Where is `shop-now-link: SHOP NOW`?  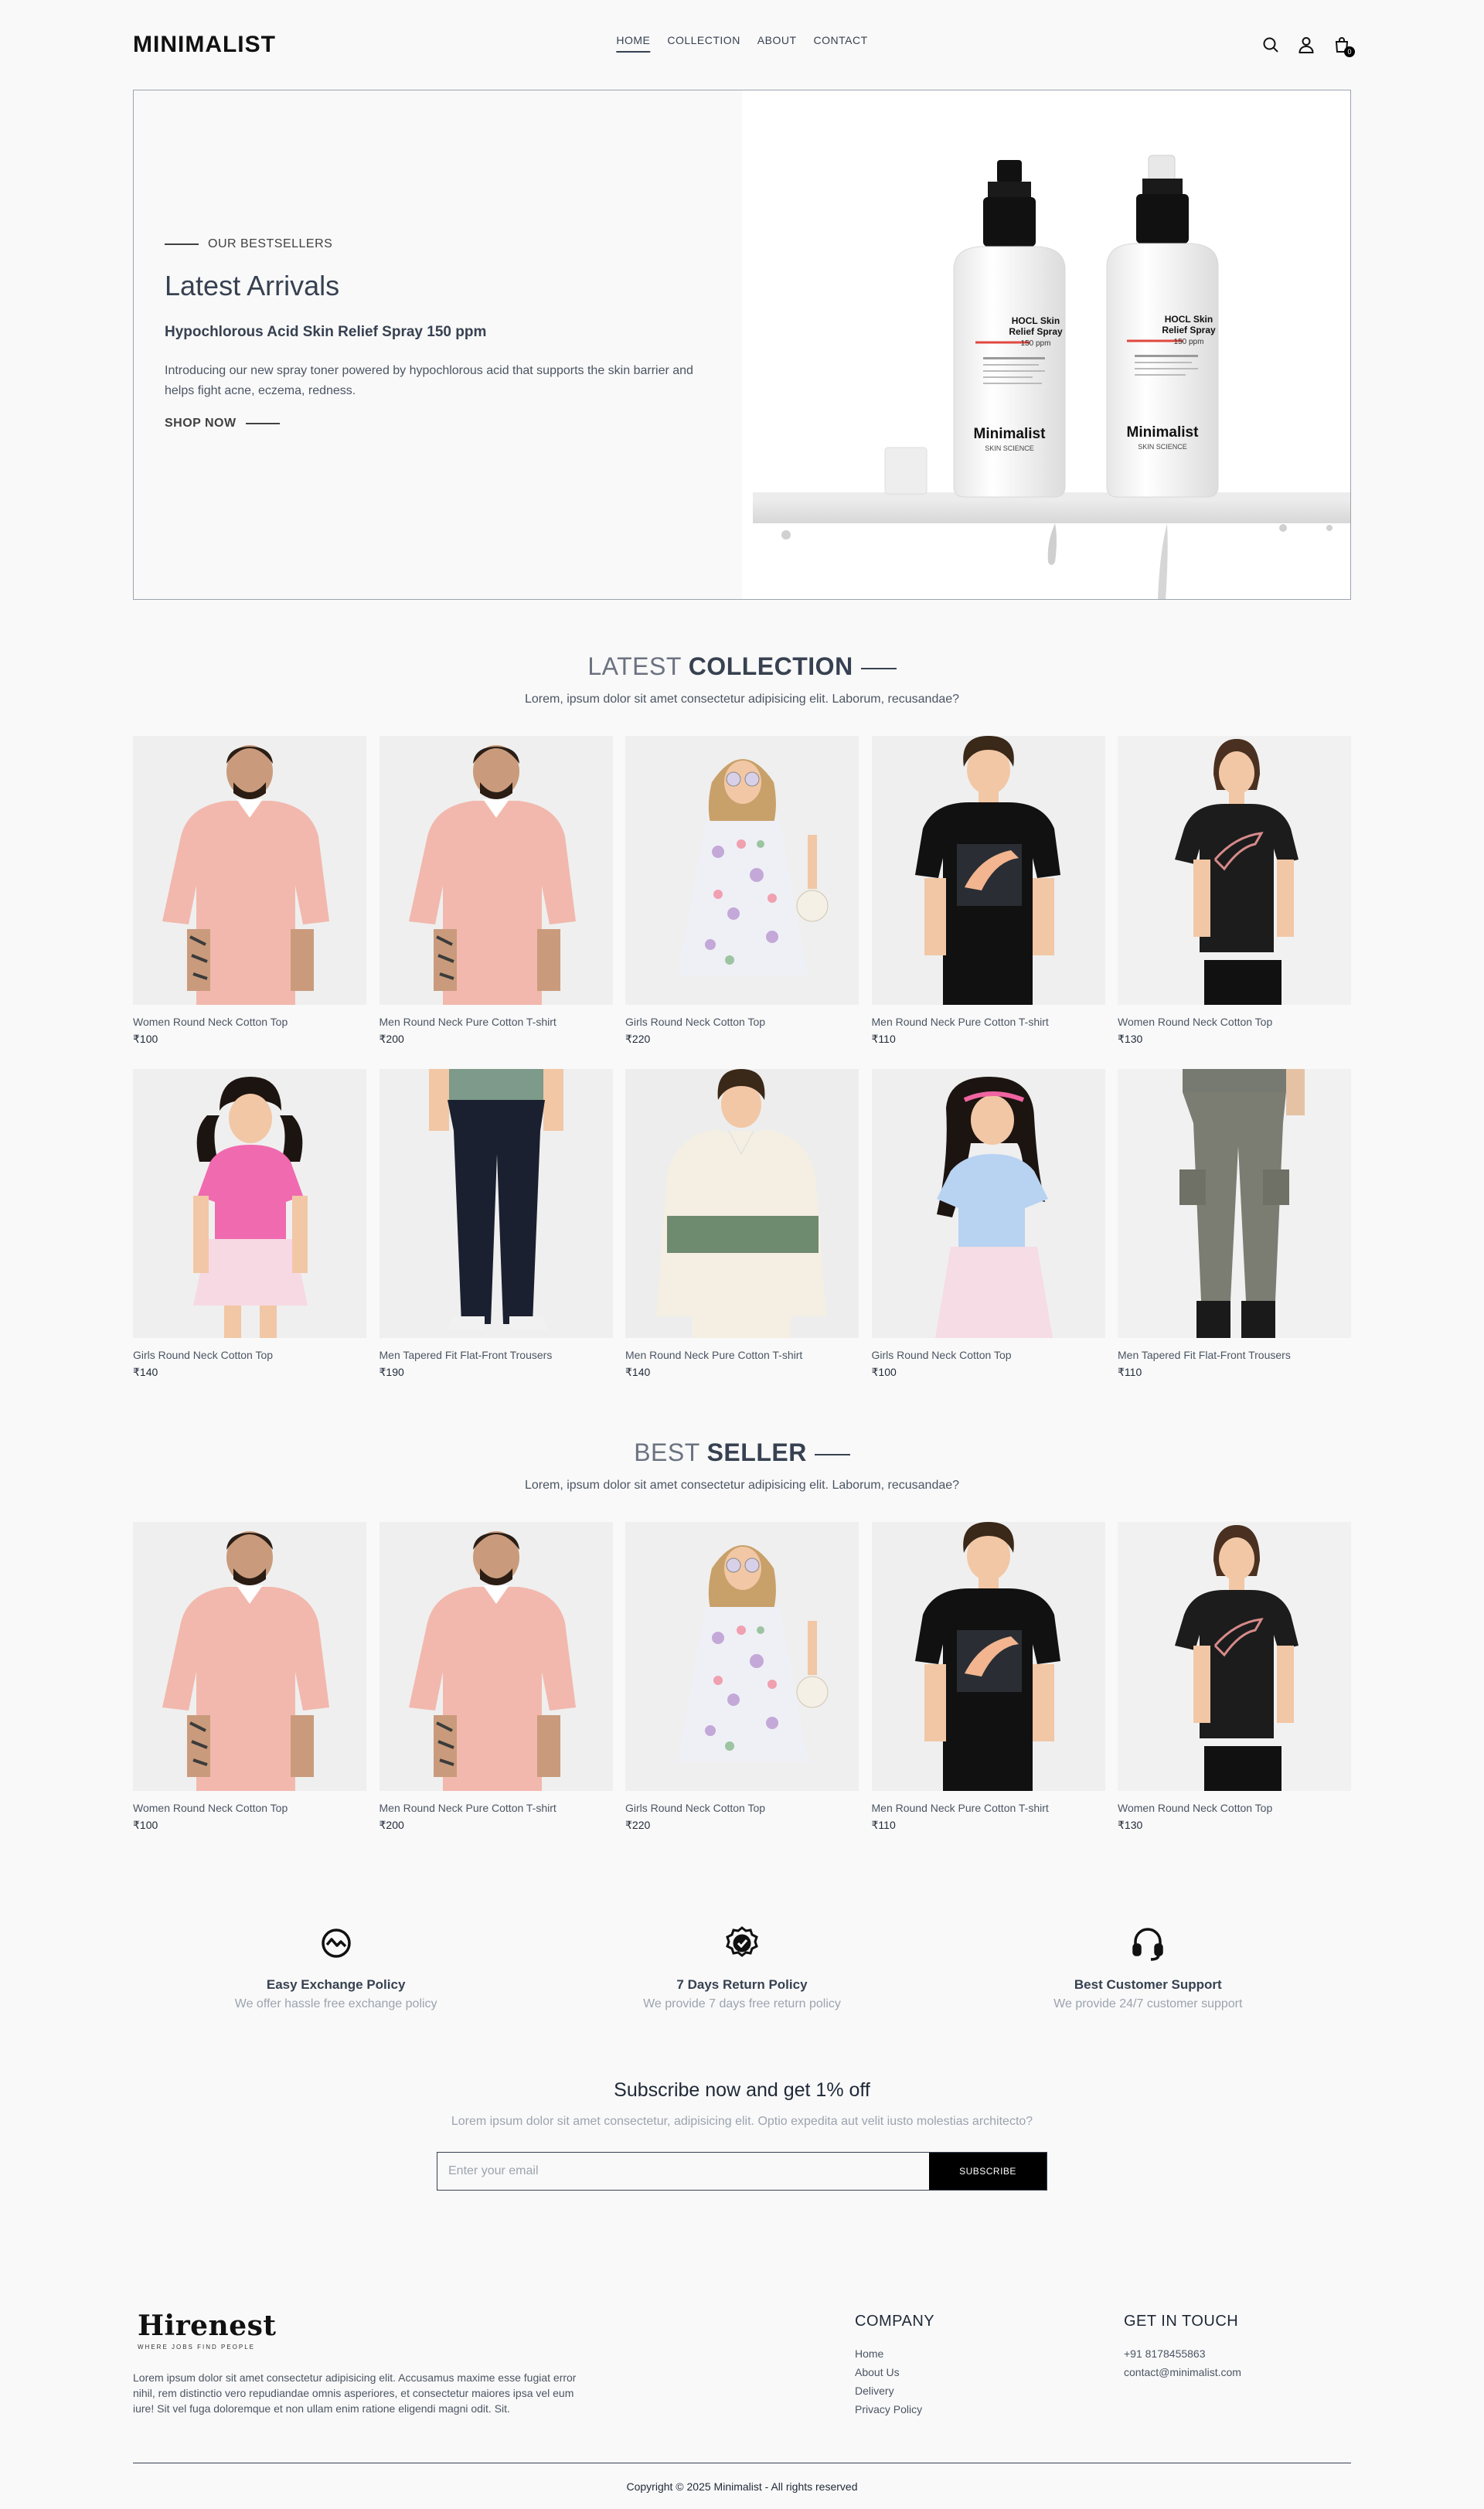
shop-now-link: SHOP NOW is located at coordinates (453, 424).